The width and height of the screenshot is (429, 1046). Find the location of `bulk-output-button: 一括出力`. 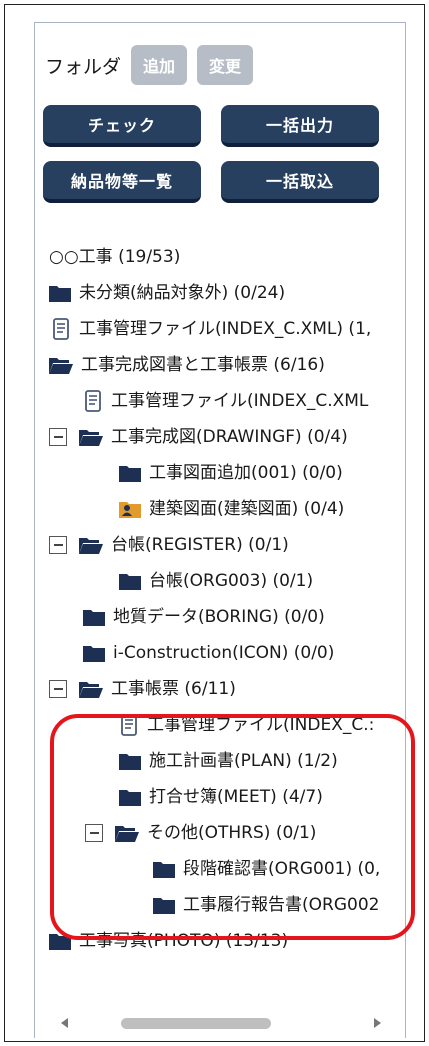

bulk-output-button: 一括出力 is located at coordinates (300, 126).